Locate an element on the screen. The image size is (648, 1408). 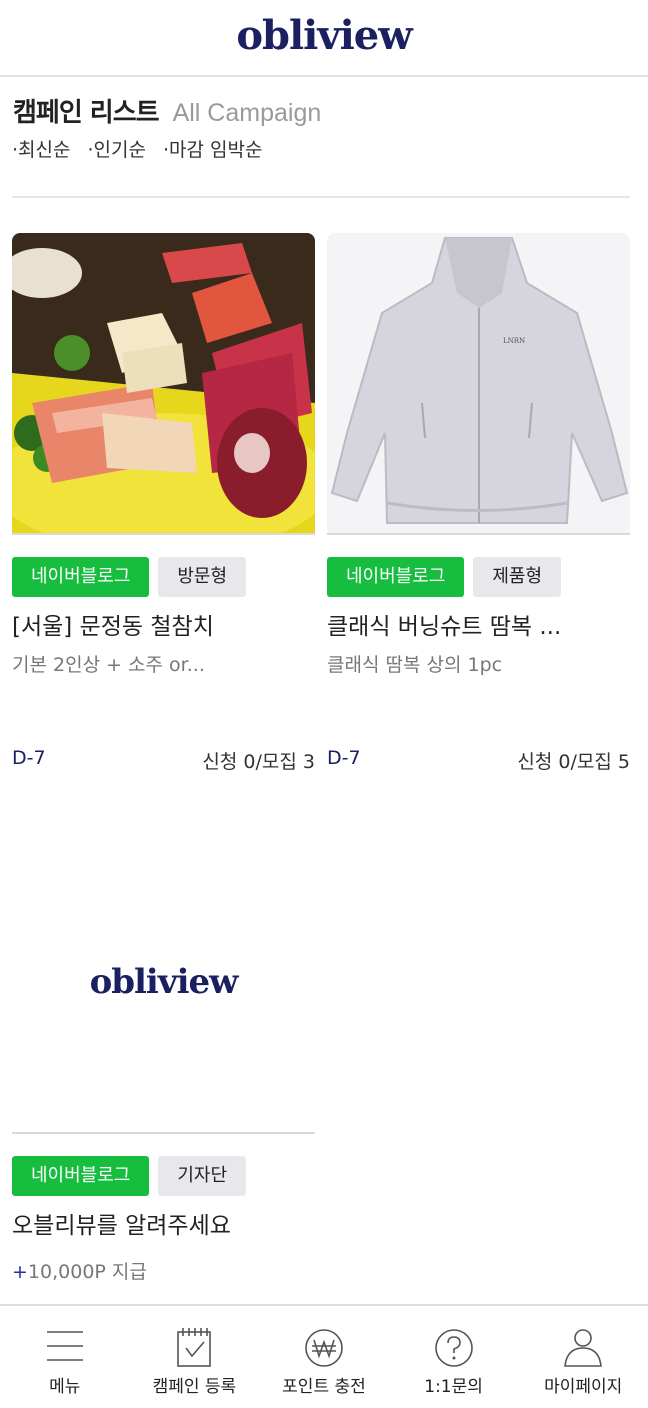
jacket-photo: LNRN is located at coordinates (478, 383).